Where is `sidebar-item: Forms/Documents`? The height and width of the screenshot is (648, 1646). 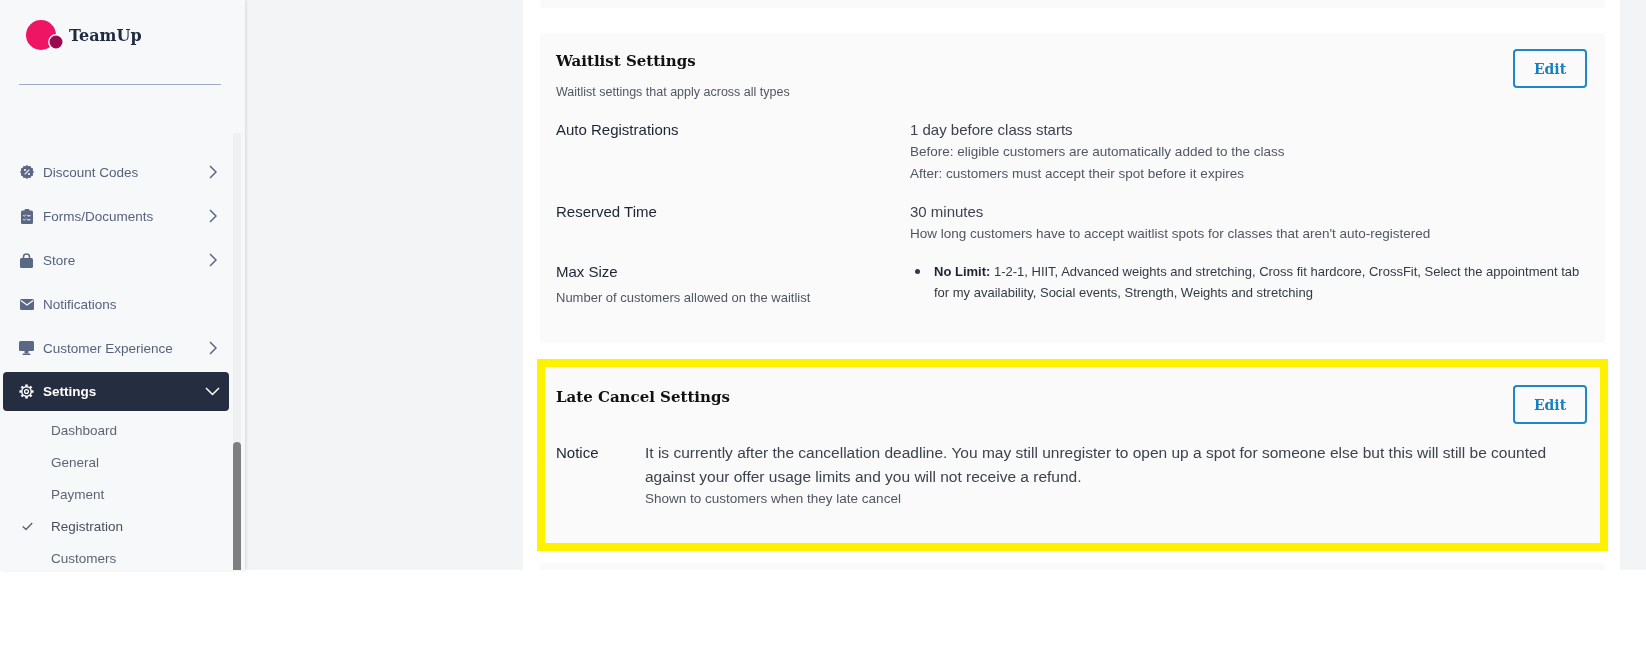
sidebar-item: Forms/Documents is located at coordinates (116, 216).